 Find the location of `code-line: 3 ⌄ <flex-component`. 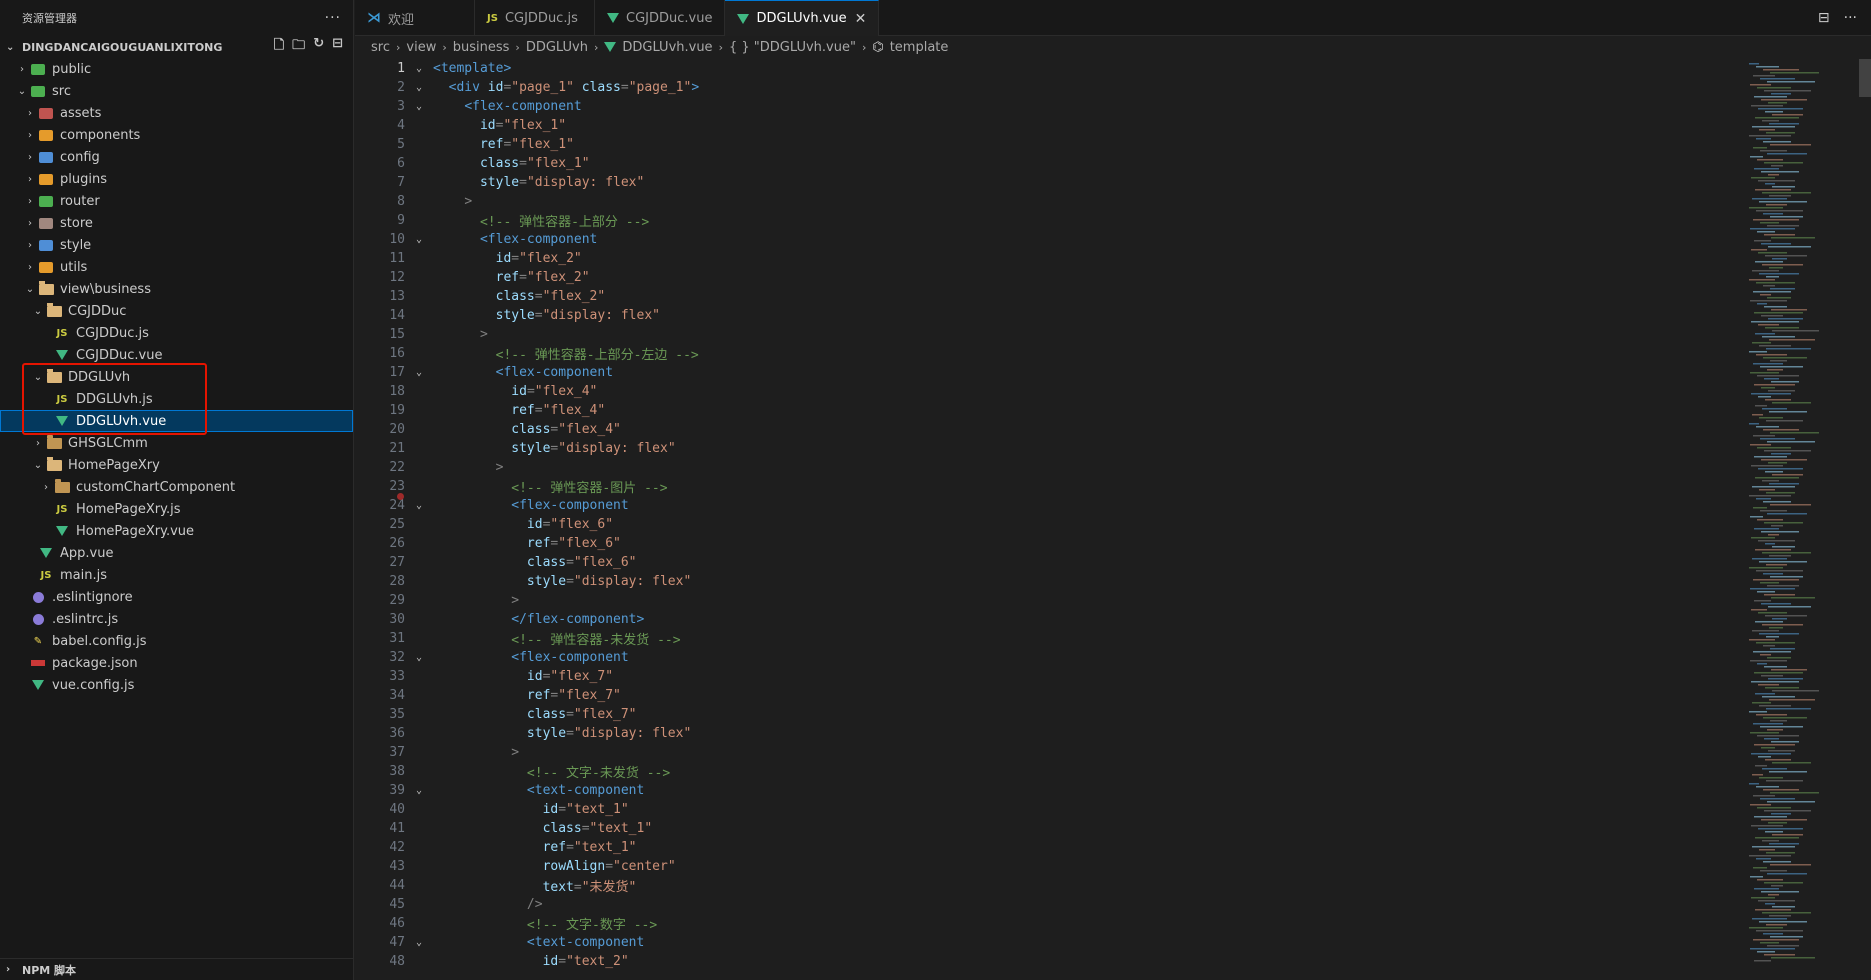

code-line: 3 ⌄ <flex-component is located at coordinates (1045, 106).